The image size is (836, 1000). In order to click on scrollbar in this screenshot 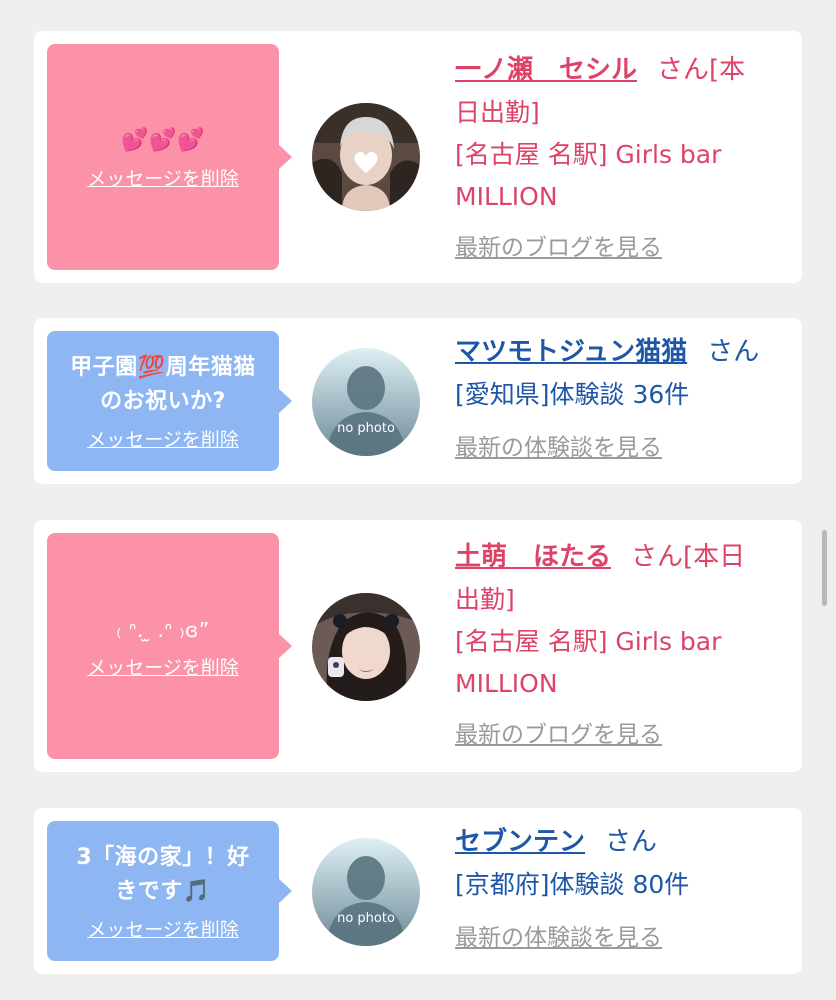, I will do `click(824, 568)`.